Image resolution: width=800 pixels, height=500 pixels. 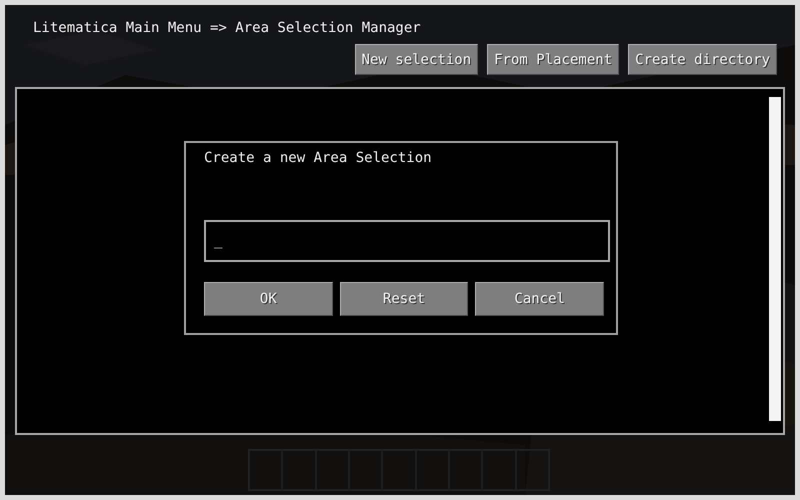 What do you see at coordinates (553, 59) in the screenshot?
I see `toolbar-button: From Placement` at bounding box center [553, 59].